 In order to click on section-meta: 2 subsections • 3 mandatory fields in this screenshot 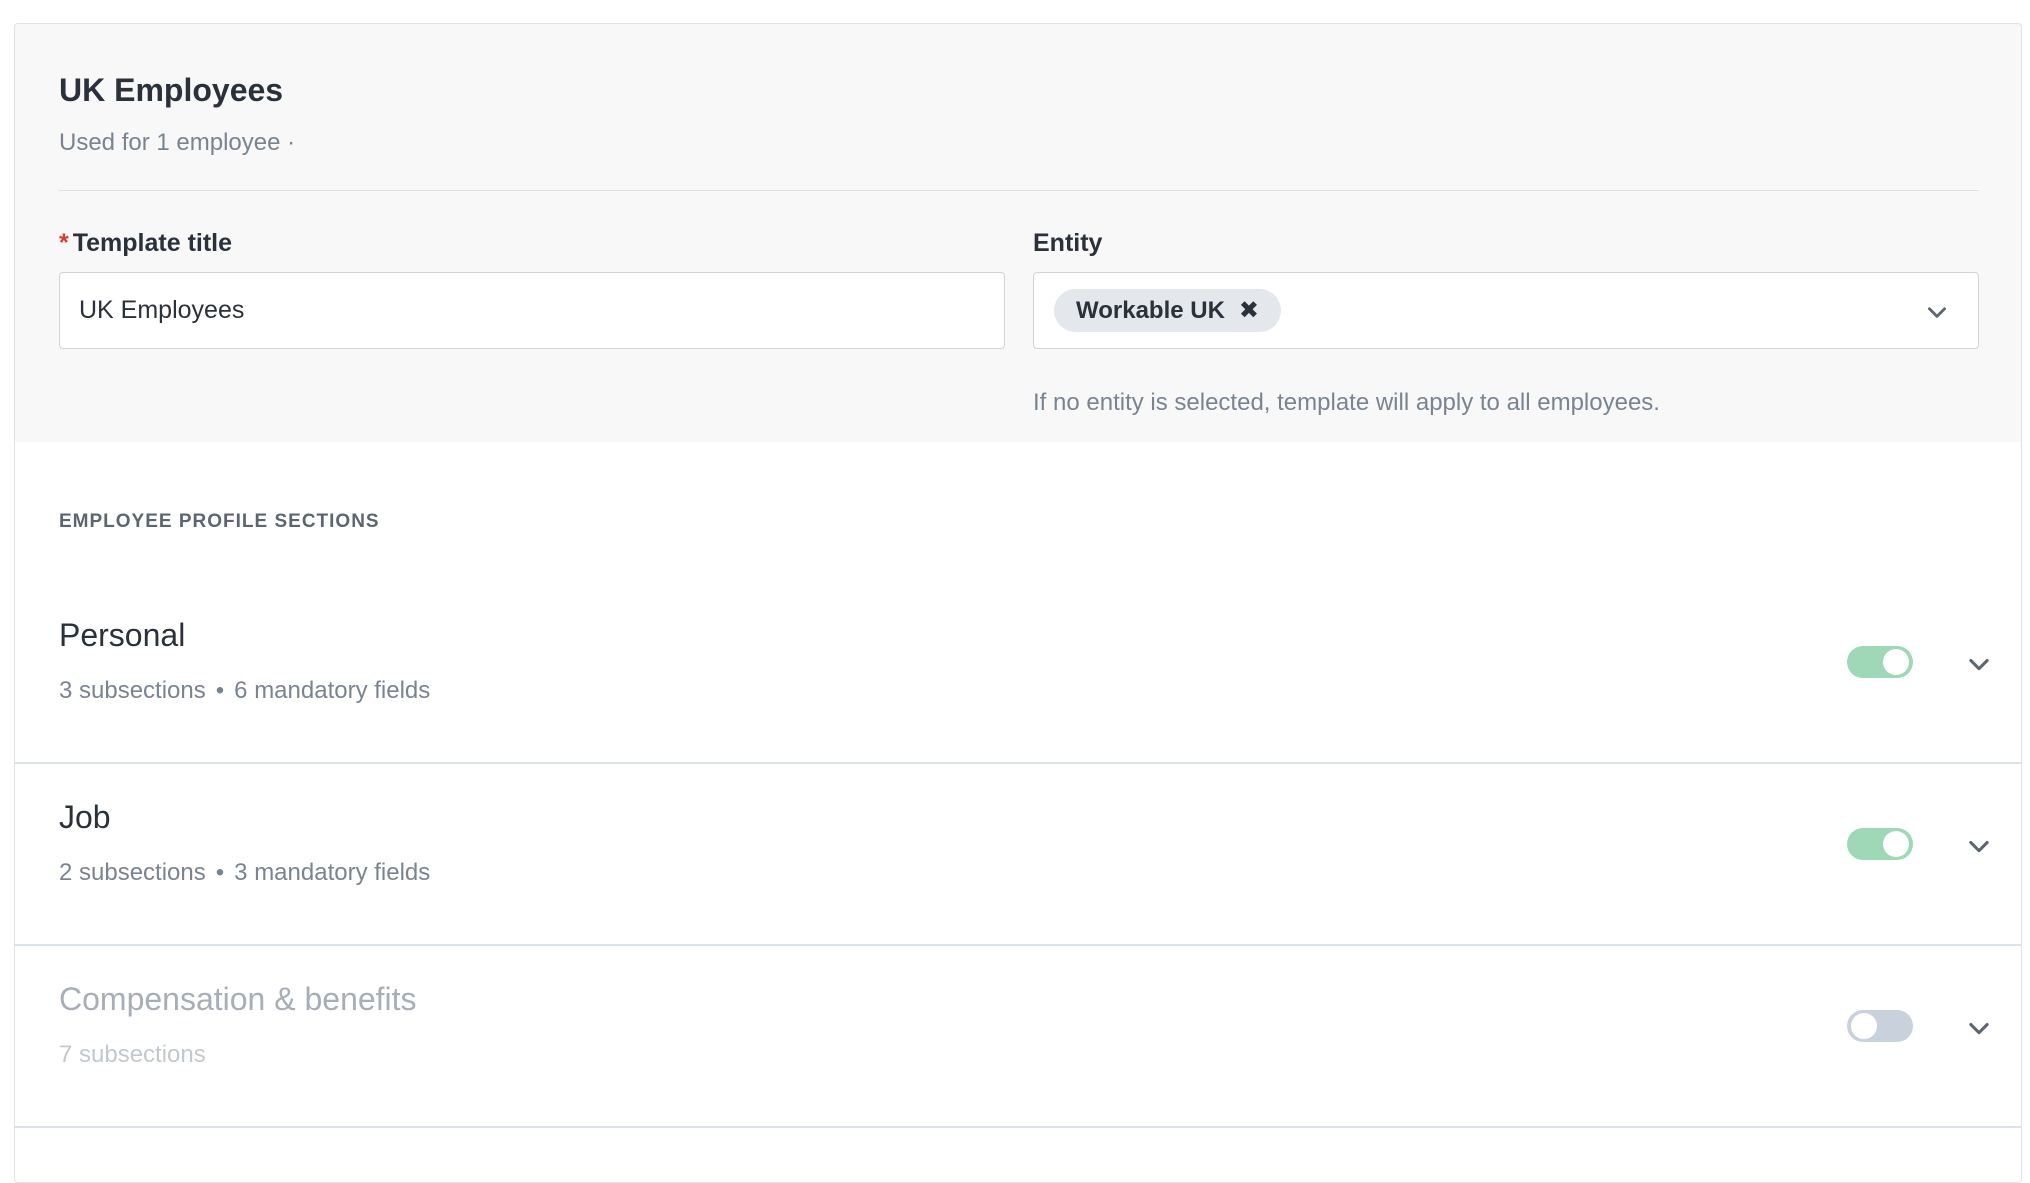, I will do `click(244, 873)`.